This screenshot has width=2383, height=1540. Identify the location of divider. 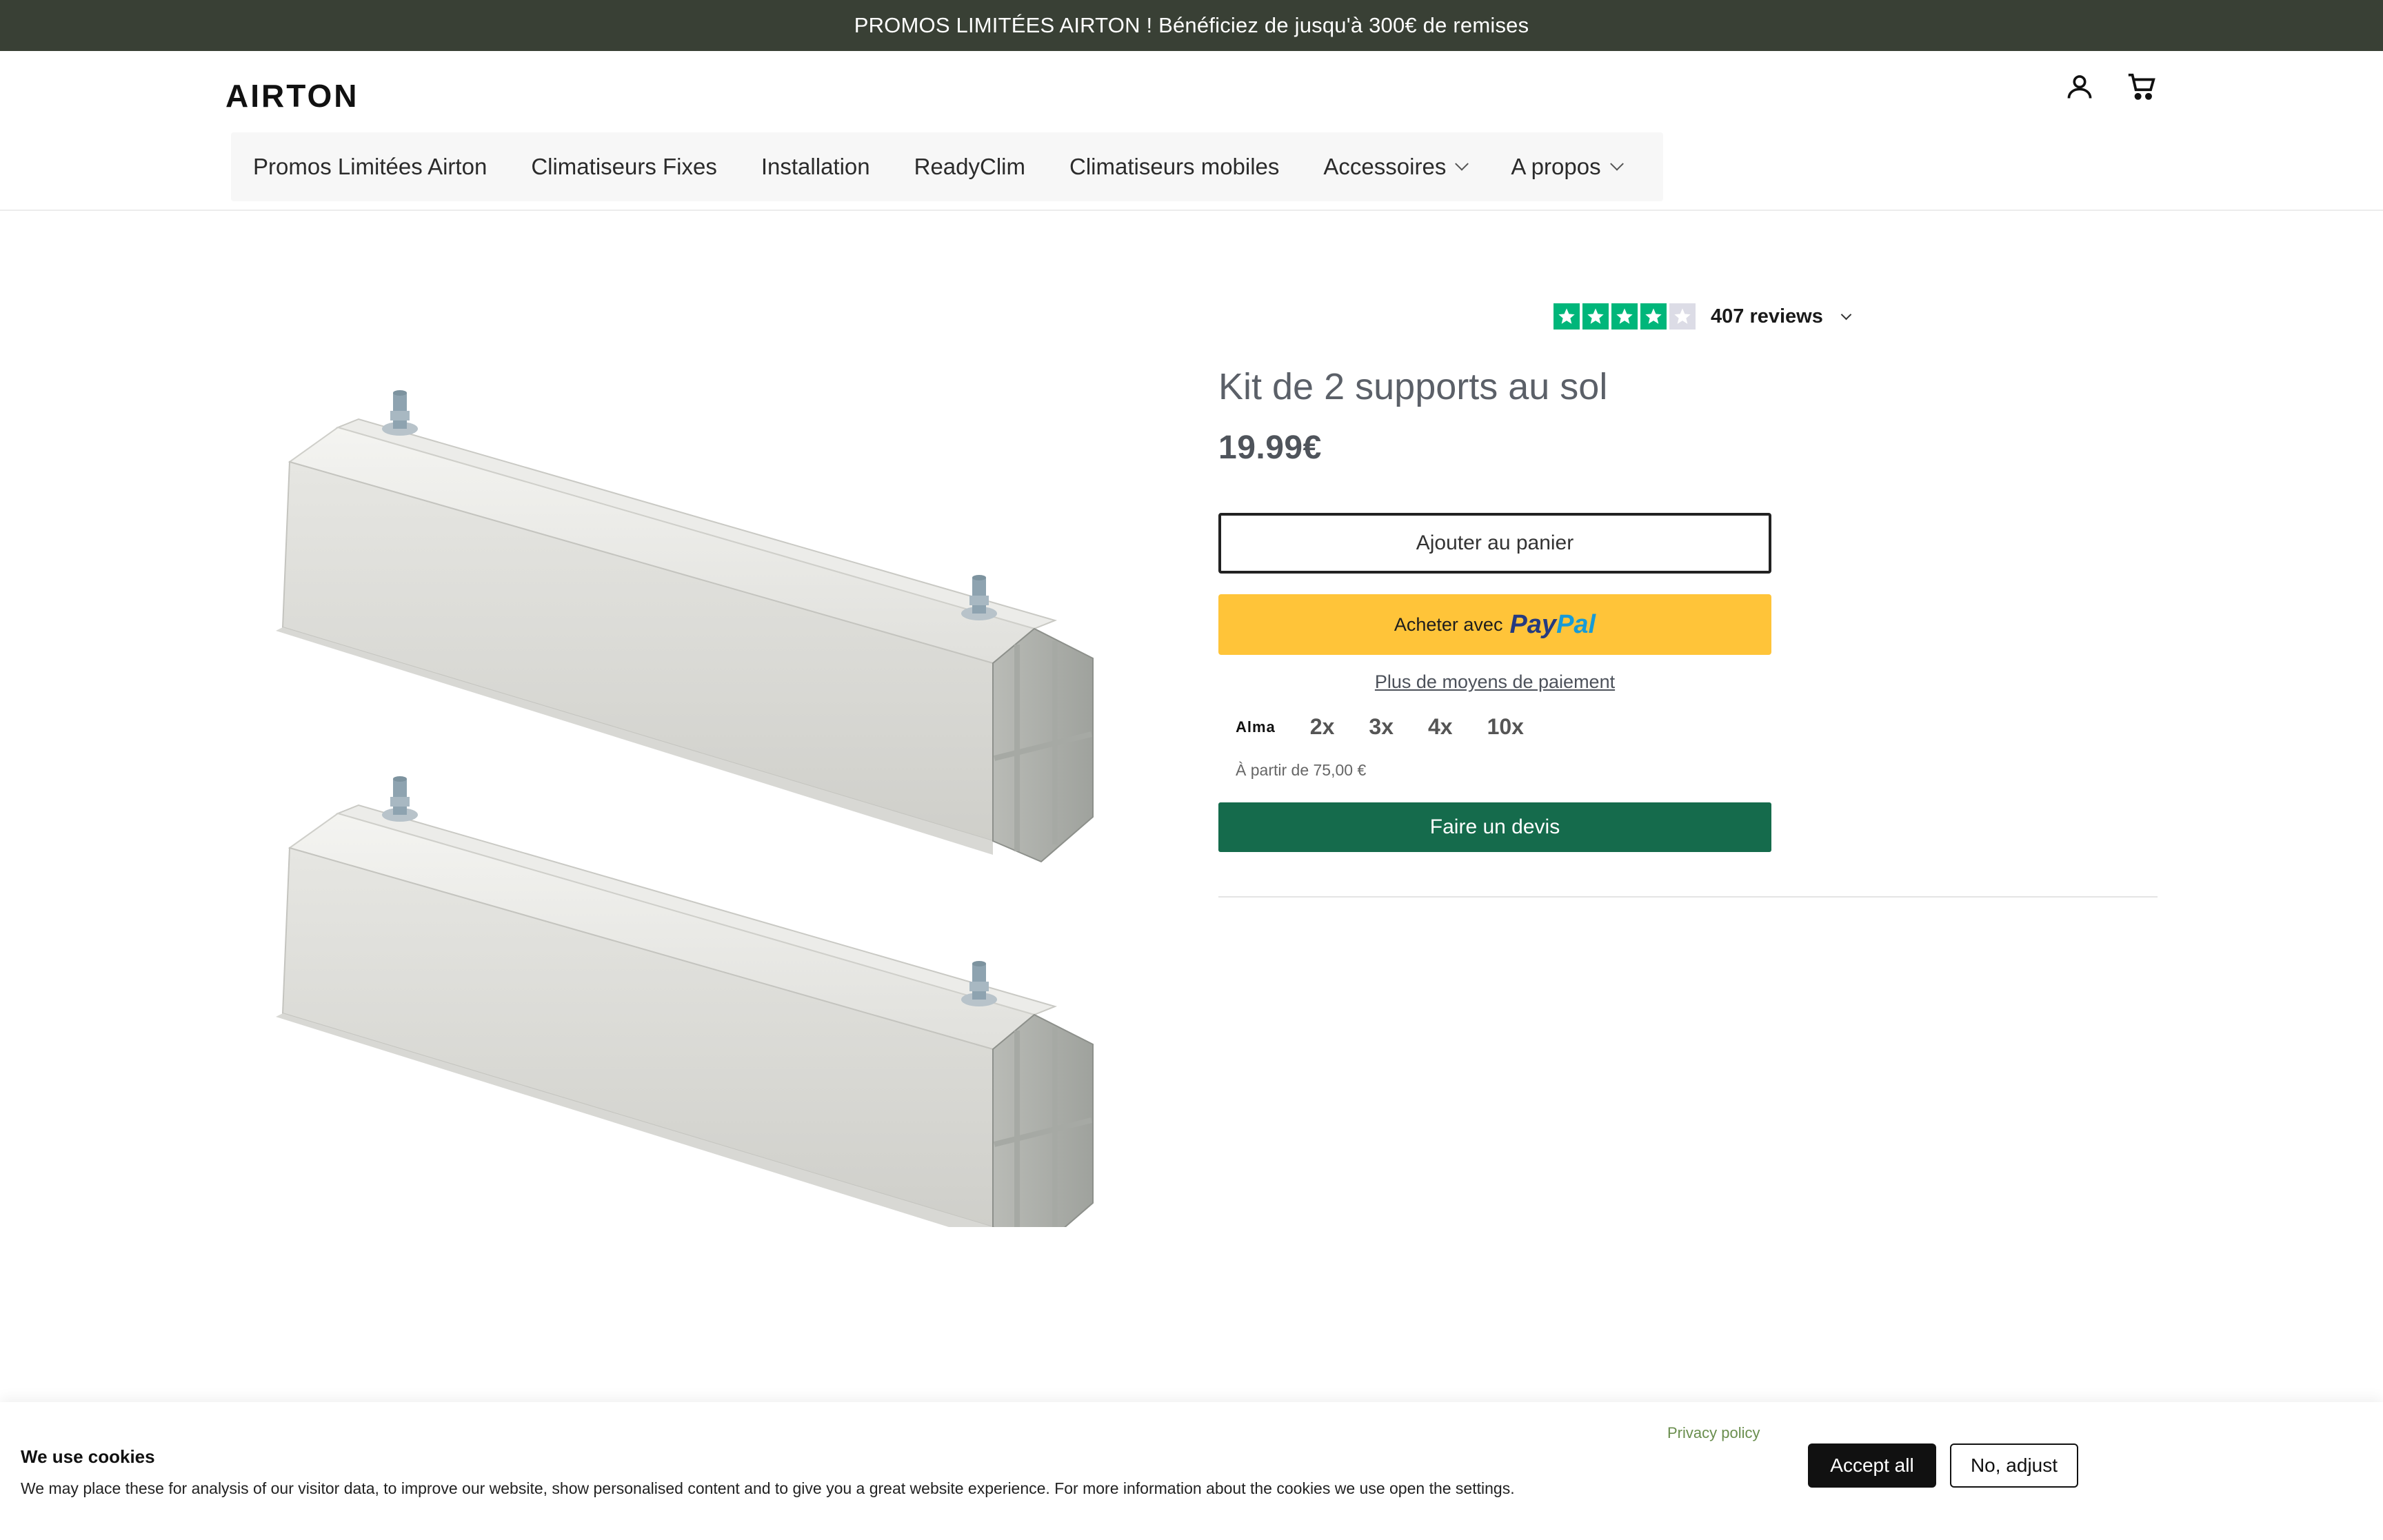
(1688, 897).